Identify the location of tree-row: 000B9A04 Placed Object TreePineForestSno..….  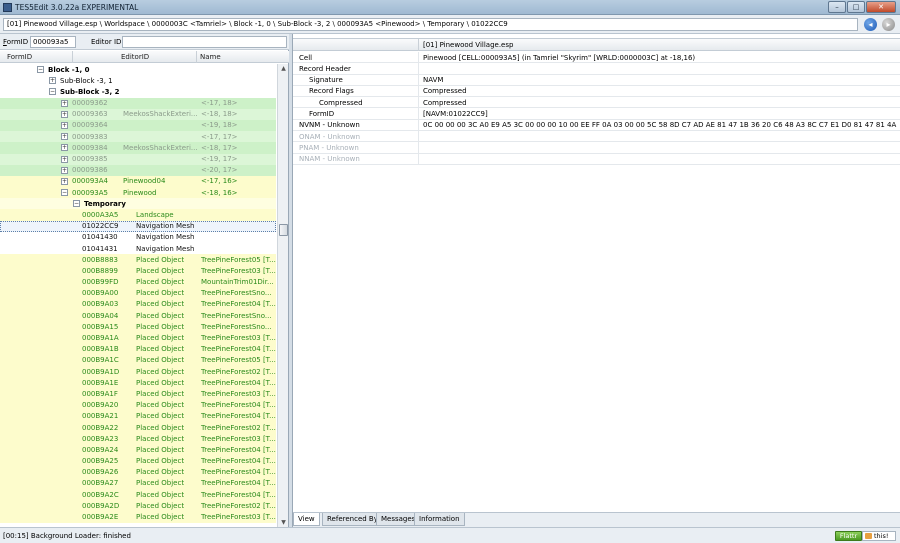
(138, 316).